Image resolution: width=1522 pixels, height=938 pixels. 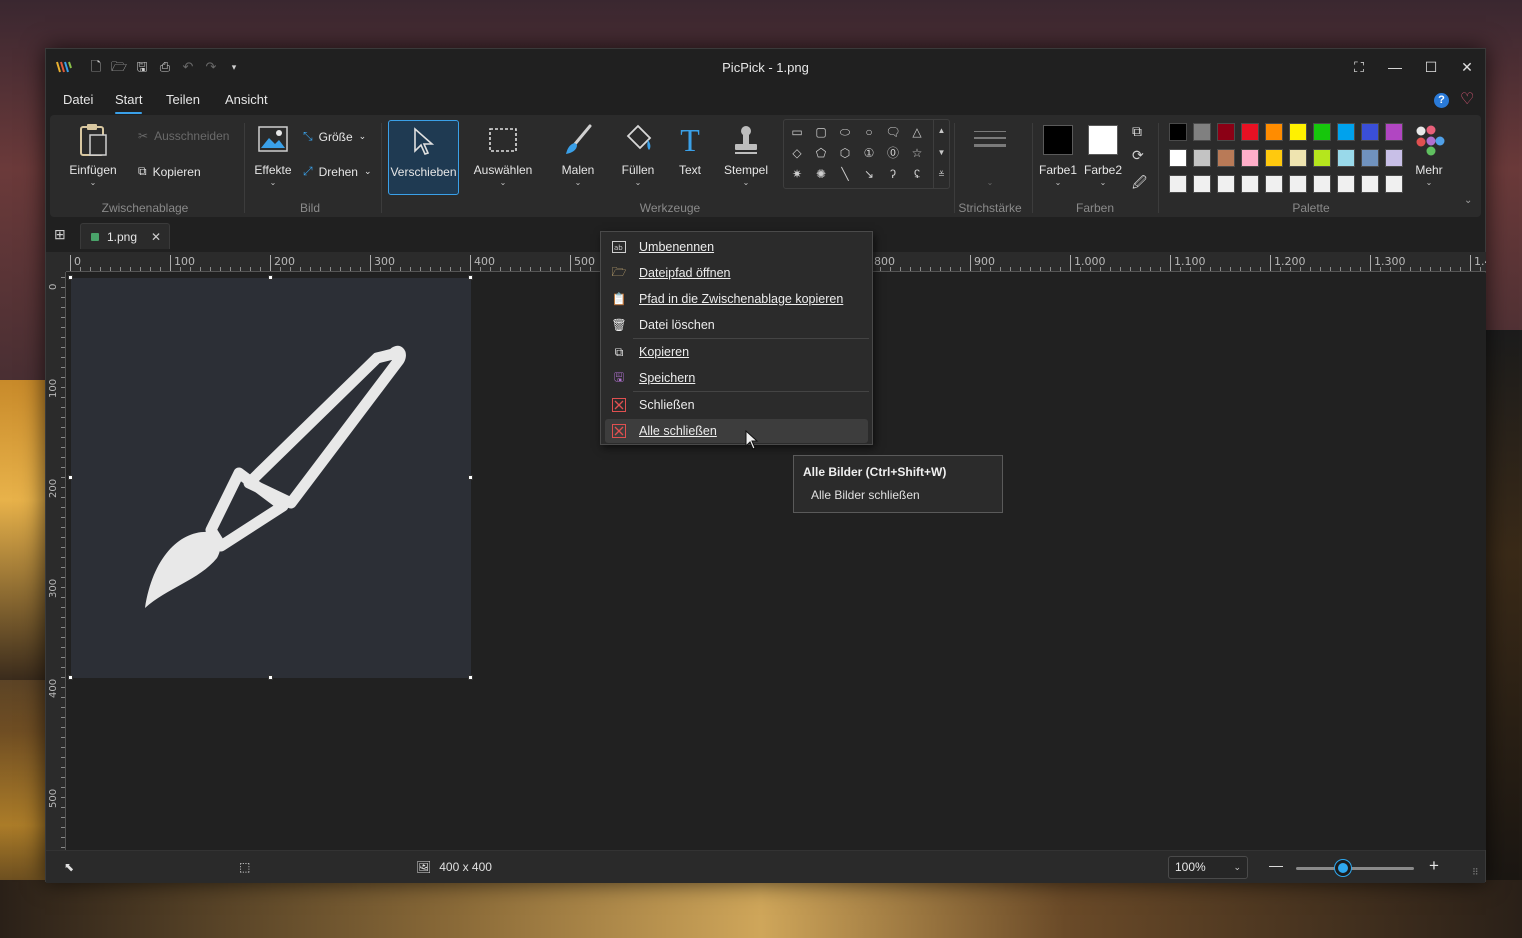 What do you see at coordinates (1395, 67) in the screenshot?
I see `minimize-button: —` at bounding box center [1395, 67].